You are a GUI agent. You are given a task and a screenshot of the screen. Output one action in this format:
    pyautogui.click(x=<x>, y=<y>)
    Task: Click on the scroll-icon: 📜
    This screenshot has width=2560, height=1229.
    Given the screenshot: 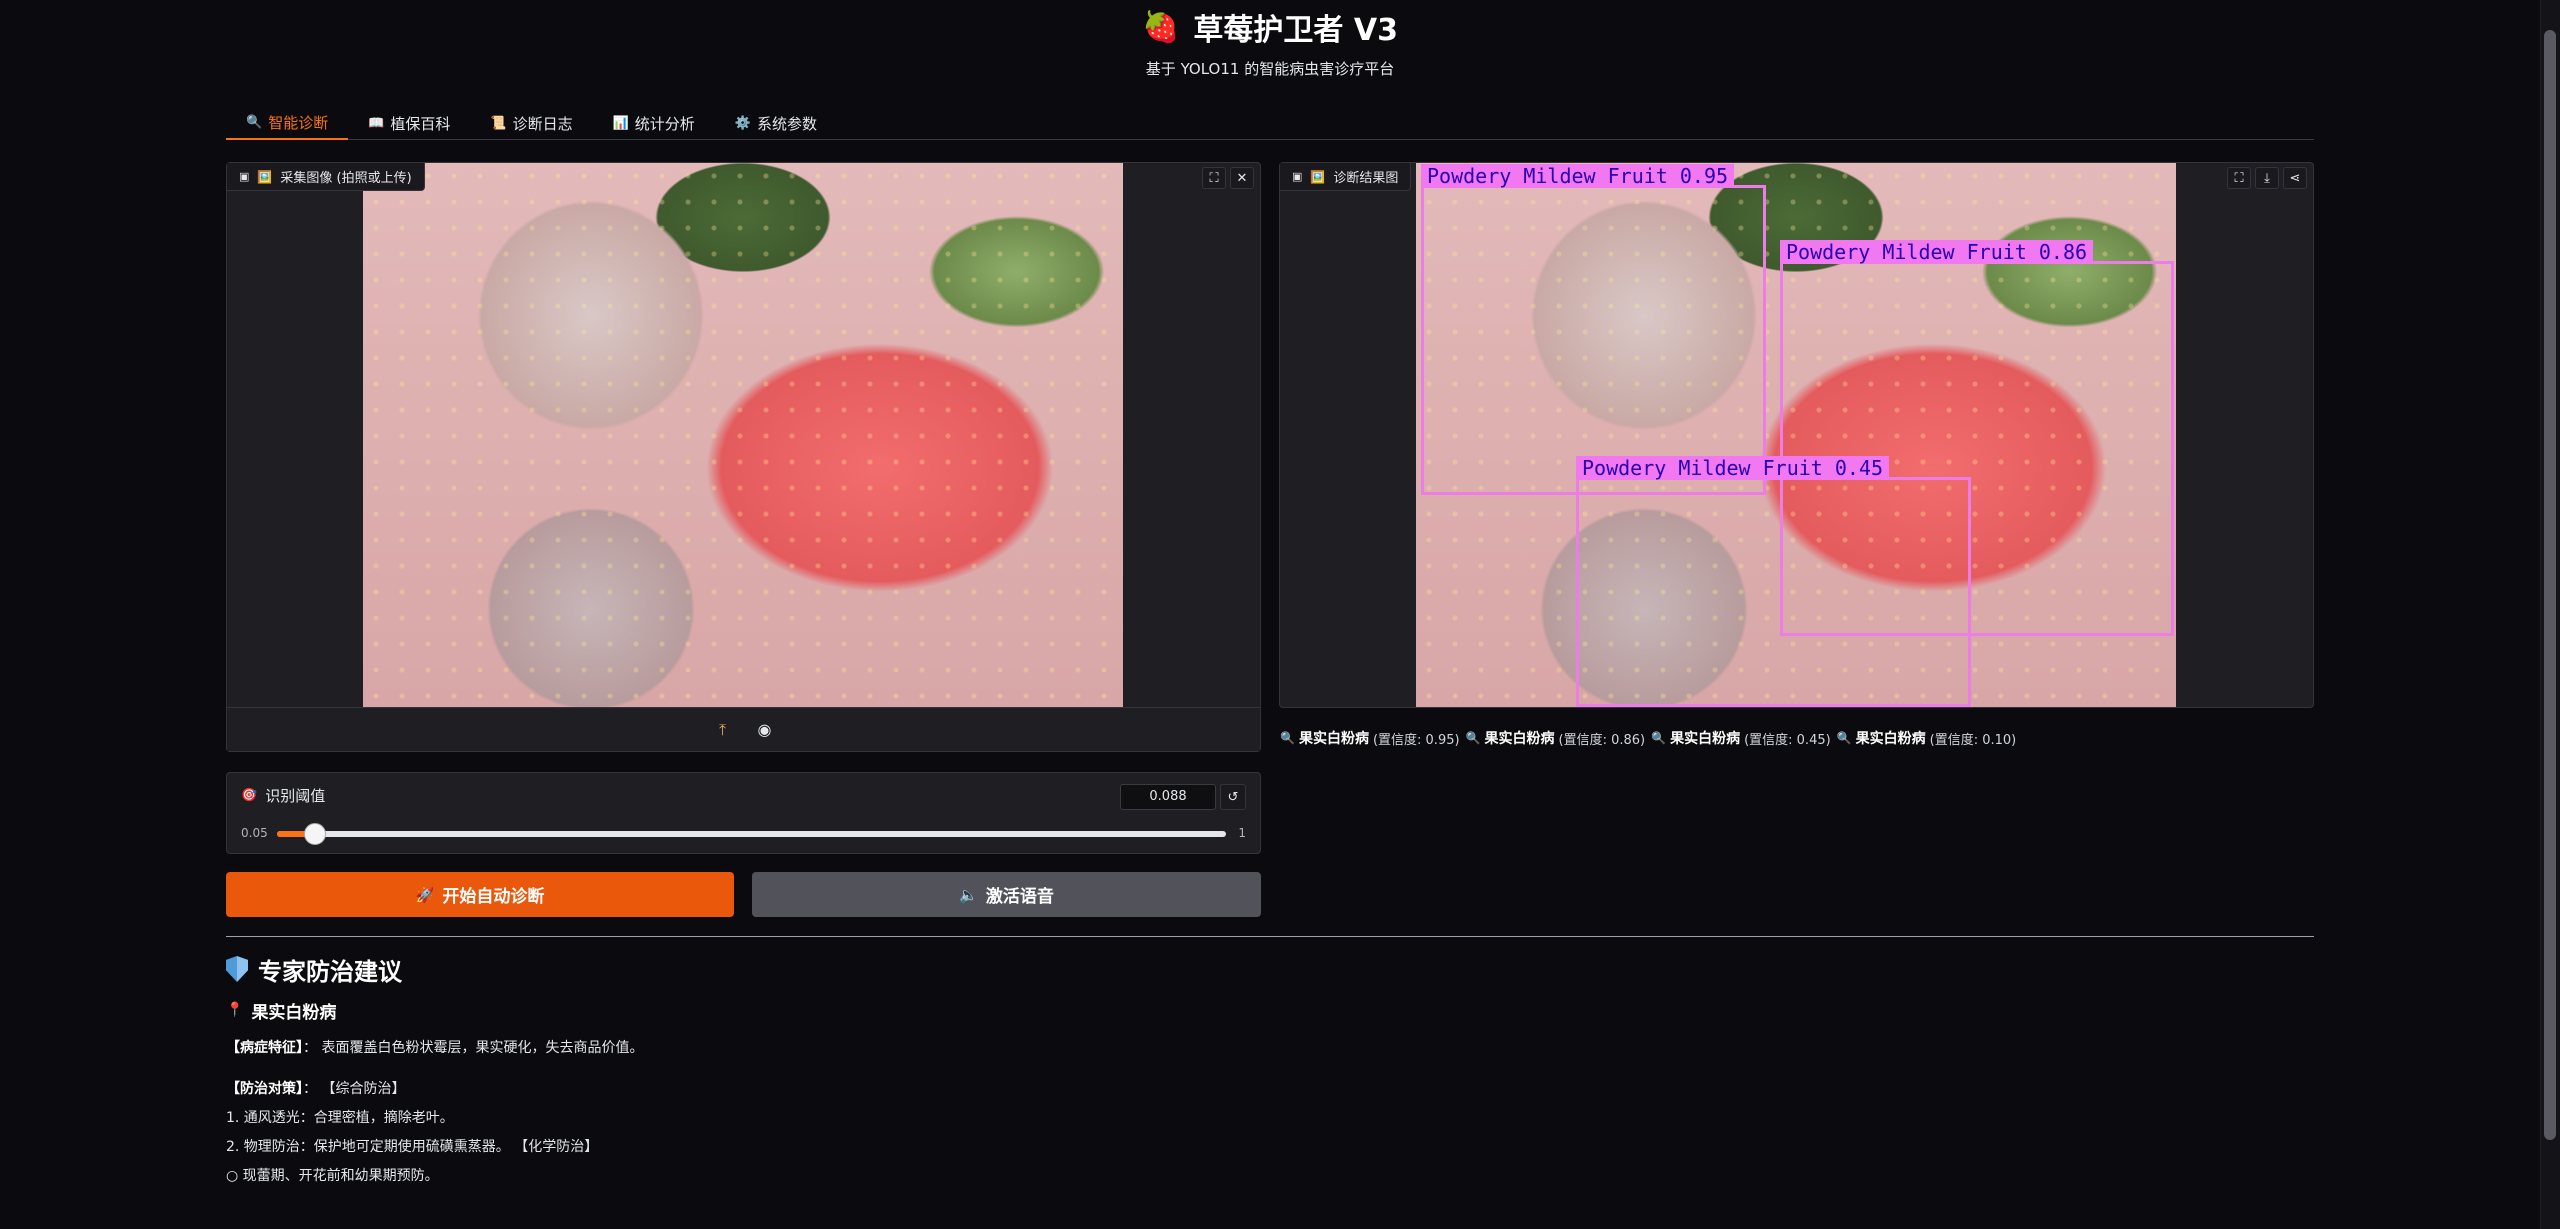 What is the action you would take?
    pyautogui.click(x=498, y=123)
    